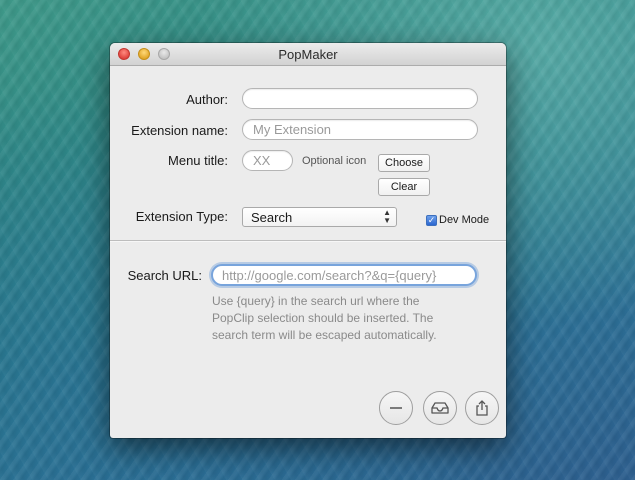 The width and height of the screenshot is (635, 480). I want to click on window-title: PopMaker, so click(308, 54).